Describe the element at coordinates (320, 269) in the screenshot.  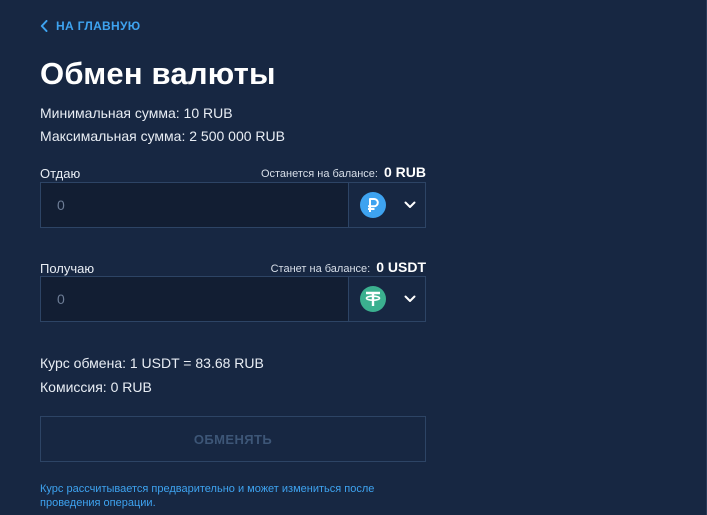
I see `receive-balance-caption: Станет на балансе:` at that location.